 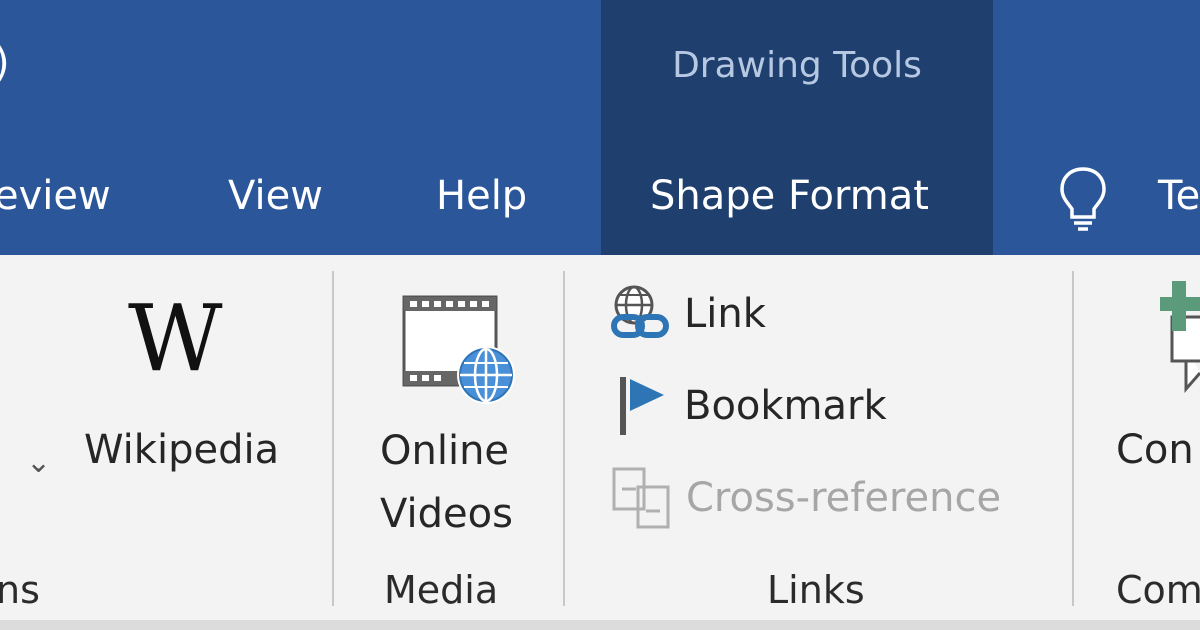 What do you see at coordinates (20, 590) in the screenshot?
I see `group-label-addins: ns` at bounding box center [20, 590].